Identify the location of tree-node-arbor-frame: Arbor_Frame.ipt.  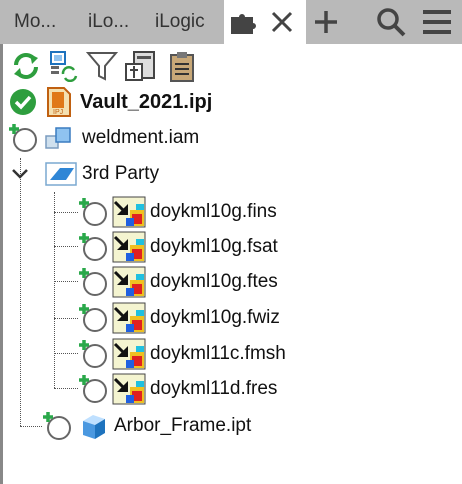
(145, 426).